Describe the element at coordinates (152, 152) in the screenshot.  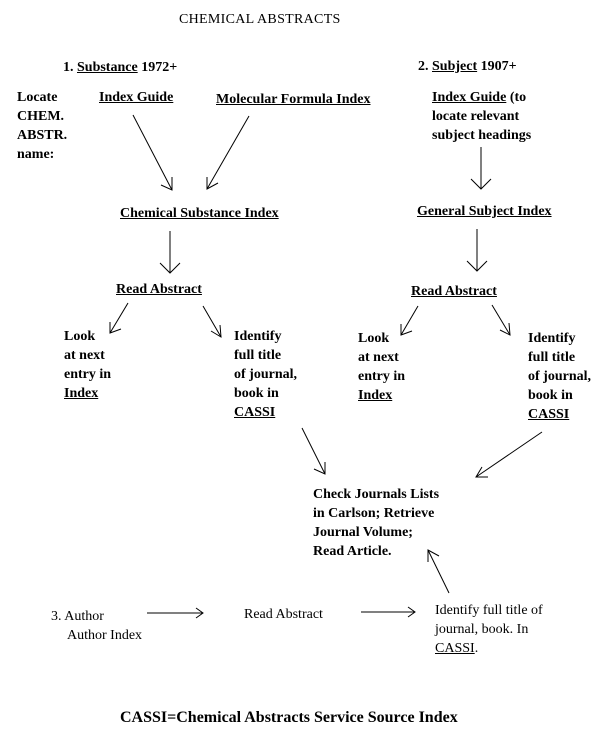
I see `arrow-index-guide-to-csi` at that location.